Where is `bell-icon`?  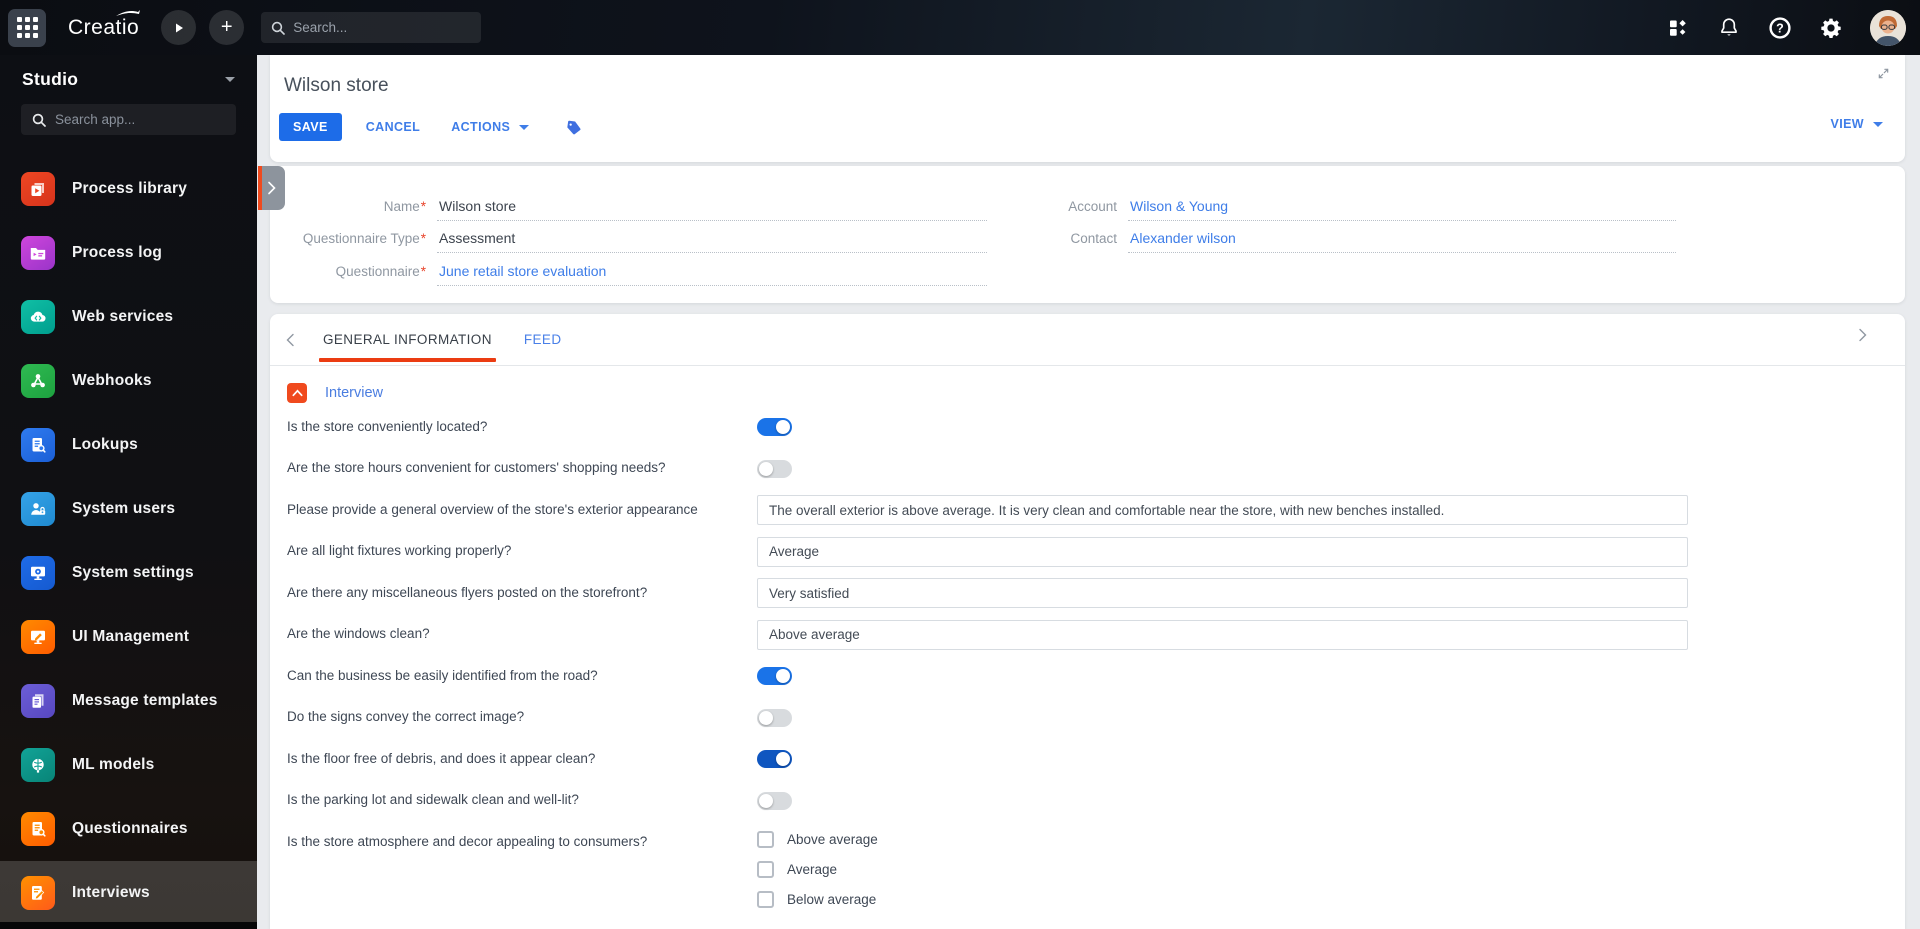 bell-icon is located at coordinates (1729, 27).